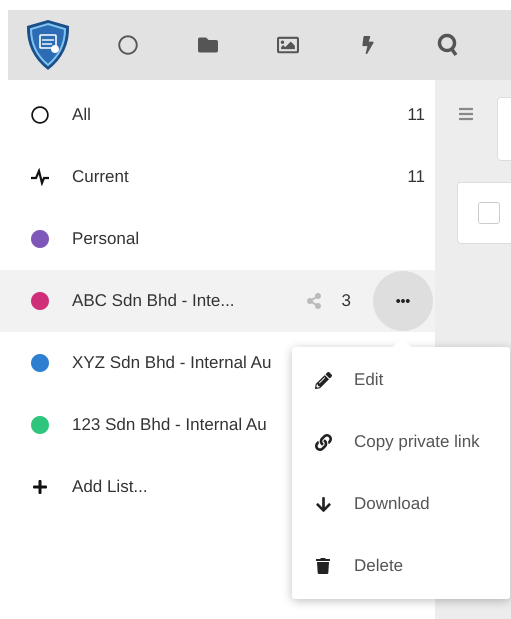 The height and width of the screenshot is (619, 511). I want to click on plus-icon, so click(40, 487).